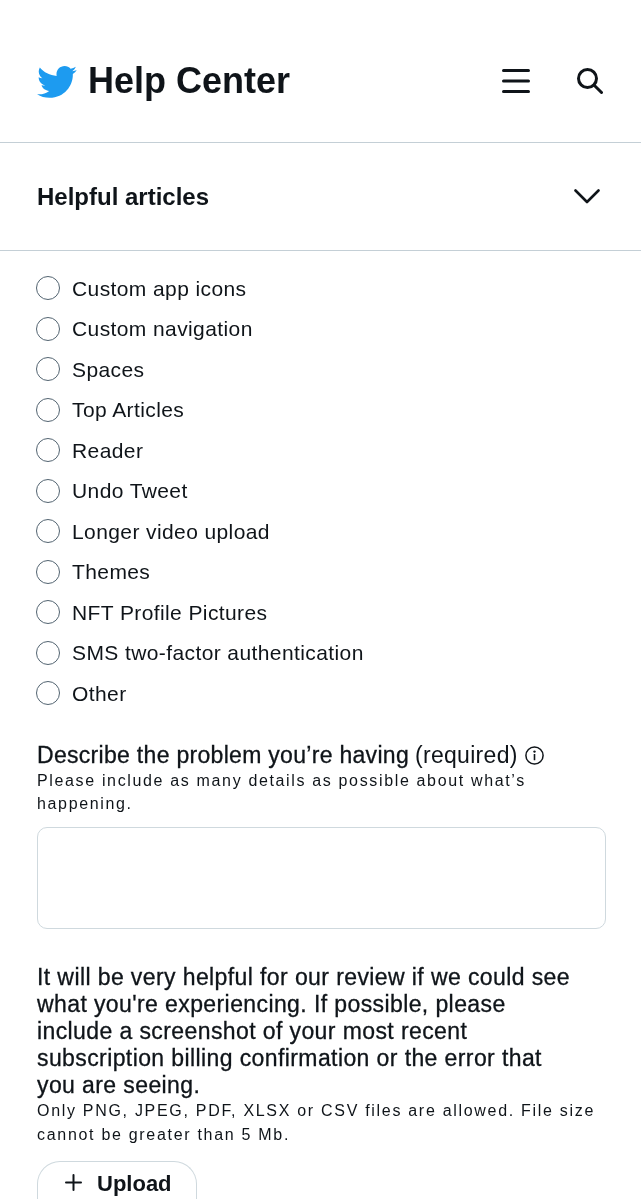 The height and width of the screenshot is (1200, 641). Describe the element at coordinates (304, 1031) in the screenshot. I see `screenshot-request-text: It will be very helpful for our review if we could see what you're experiencing. If possible, please include a screenshot of your most recent subscription billing confirmation or the error that you are seeing.` at that location.